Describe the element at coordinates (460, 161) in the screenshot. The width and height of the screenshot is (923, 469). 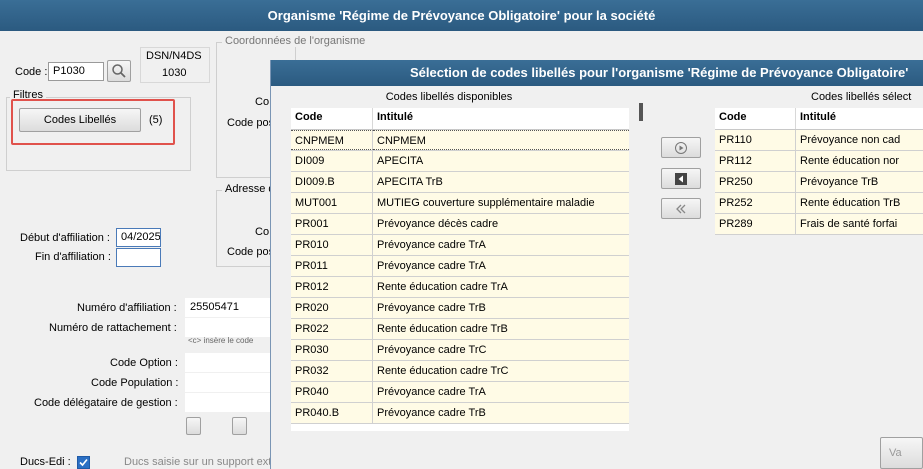
I see `table-row: DI009 APECITA` at that location.